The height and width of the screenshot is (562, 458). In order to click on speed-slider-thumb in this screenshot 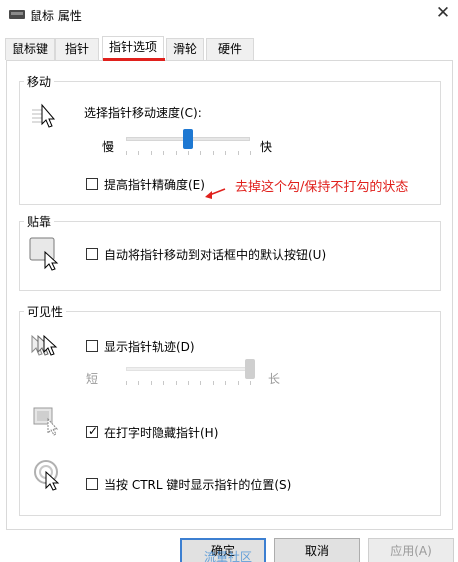, I will do `click(188, 139)`.